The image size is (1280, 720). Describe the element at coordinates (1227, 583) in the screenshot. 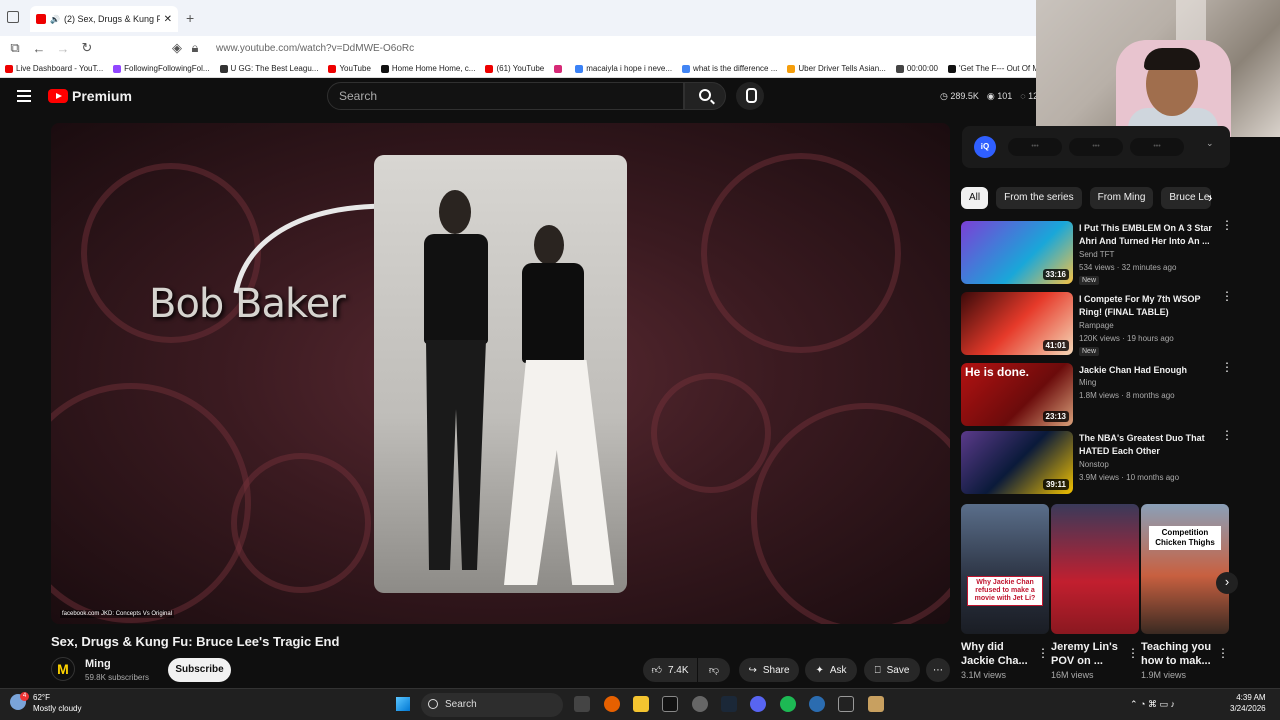

I see `shorts-next-icon: ›` at that location.